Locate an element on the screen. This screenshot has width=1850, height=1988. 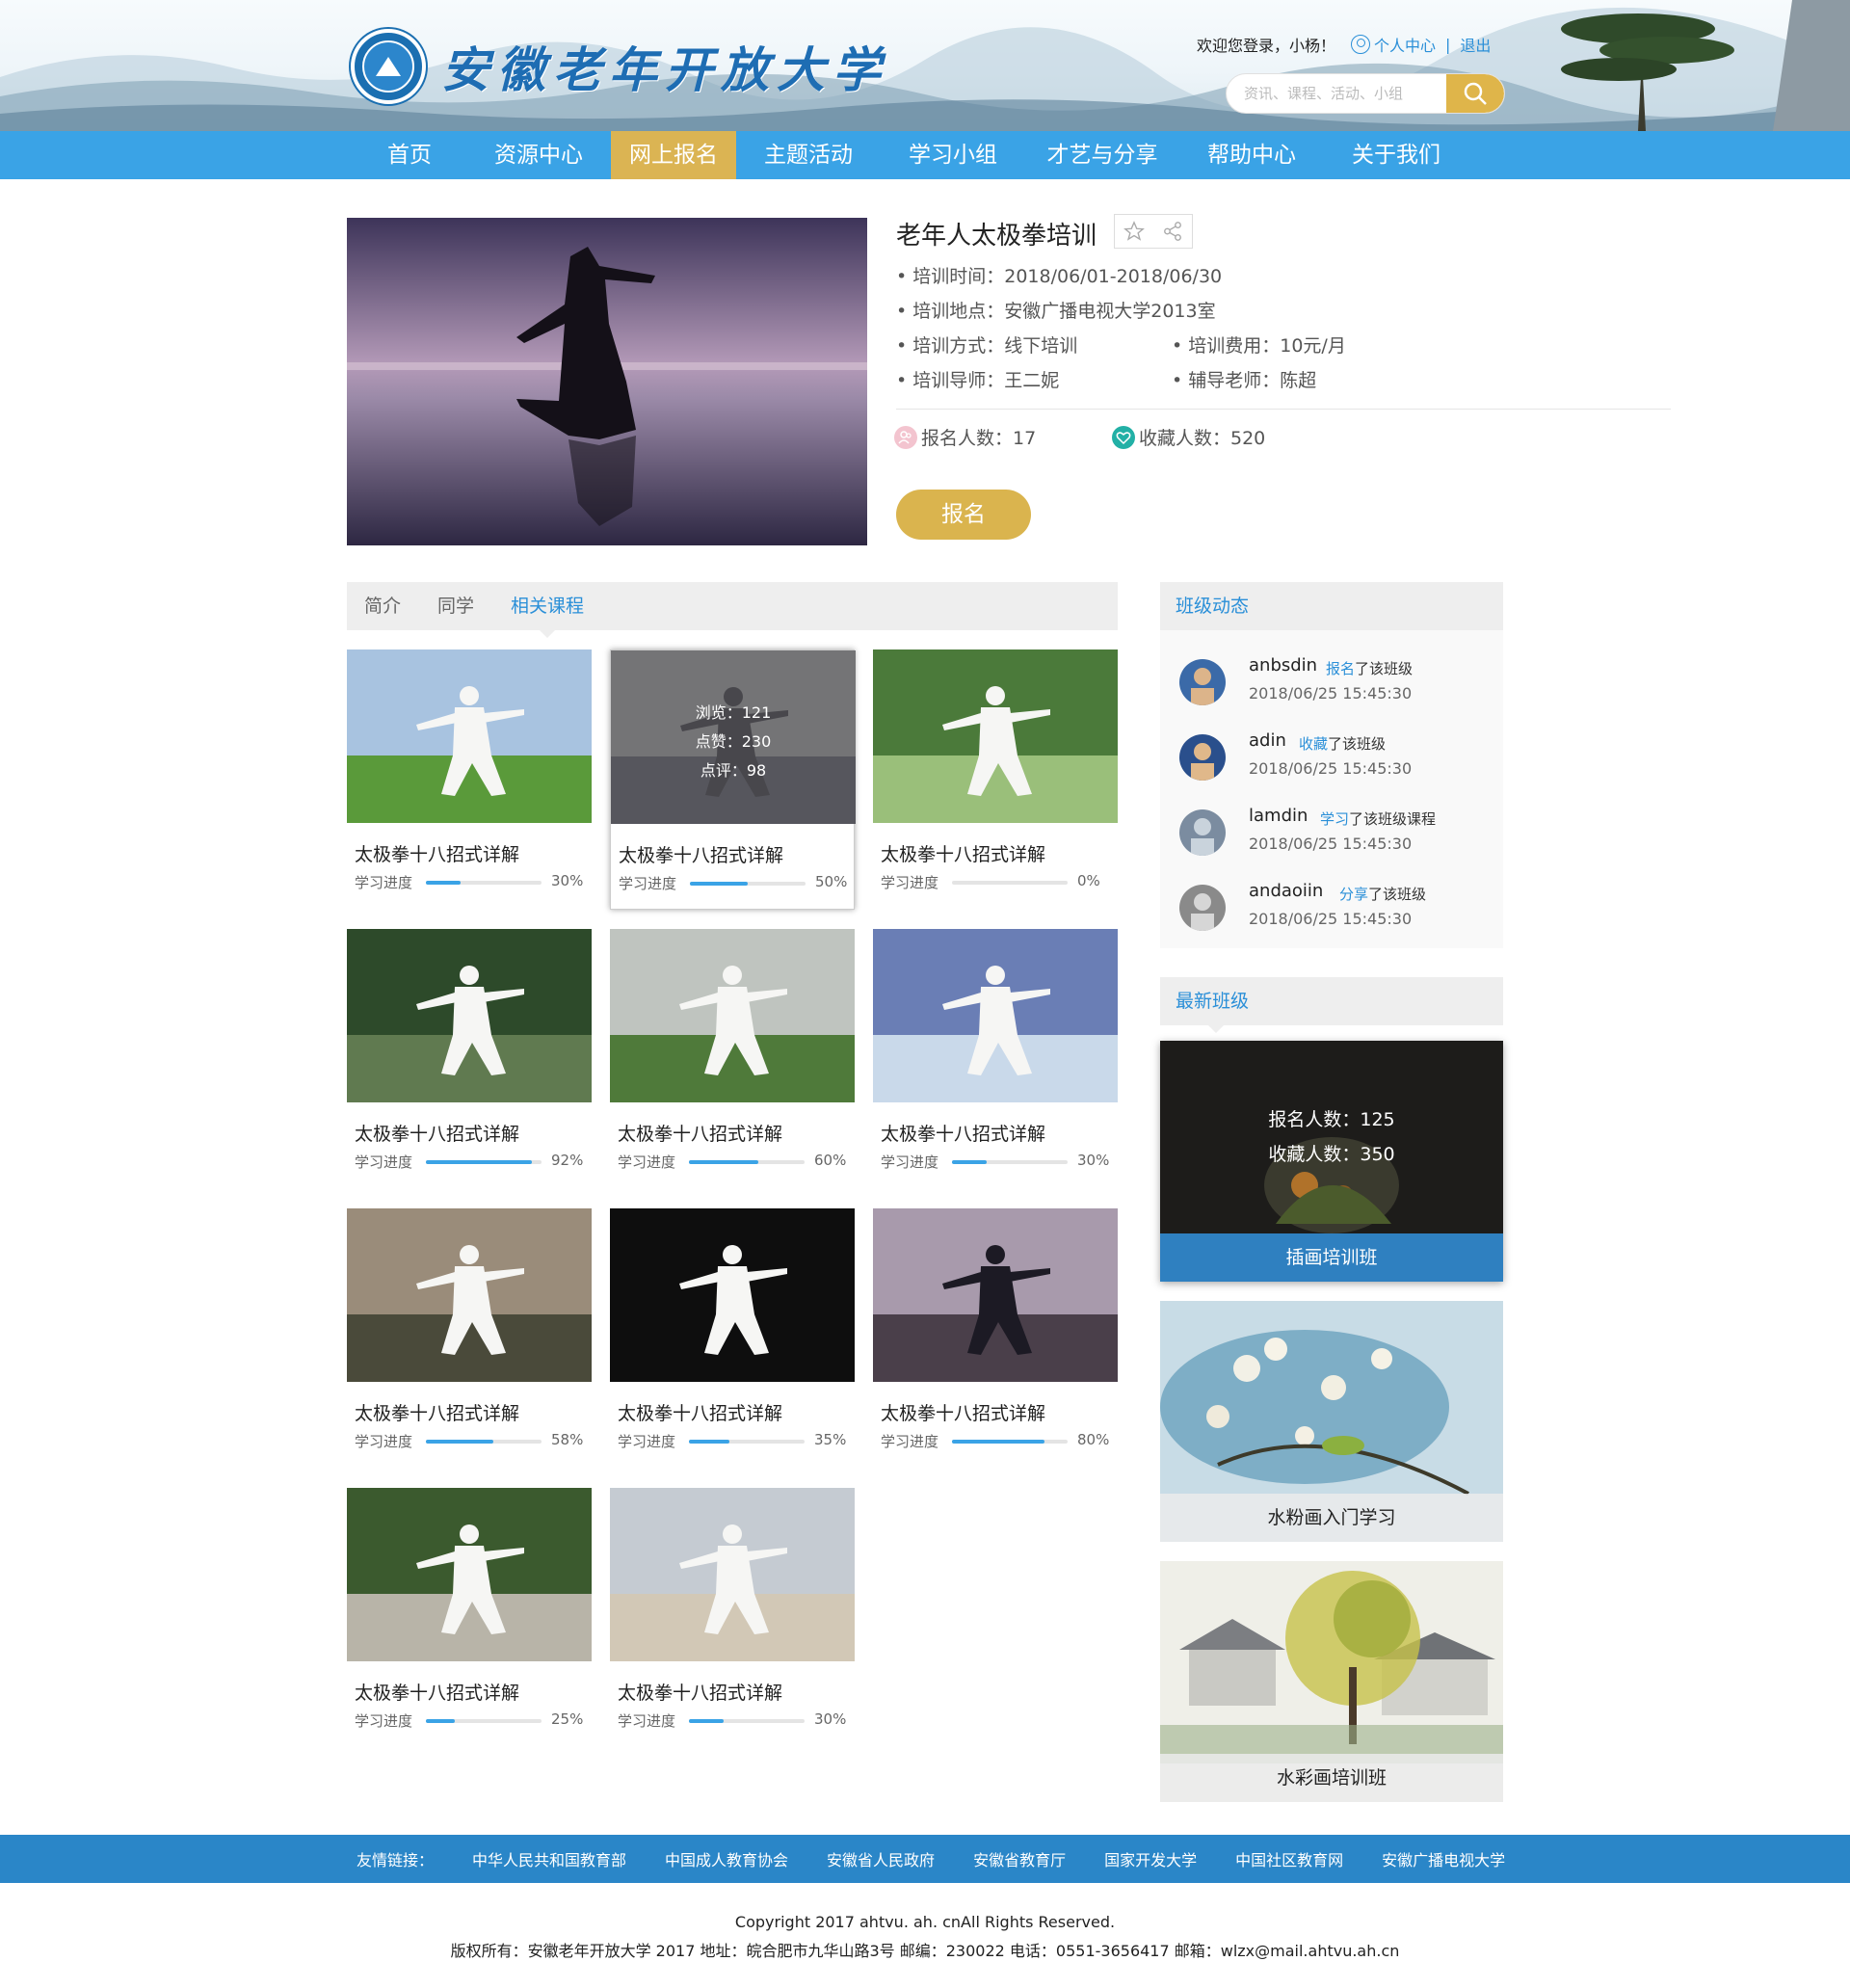
friend-link: 安徽广播电视大学 is located at coordinates (1443, 1858).